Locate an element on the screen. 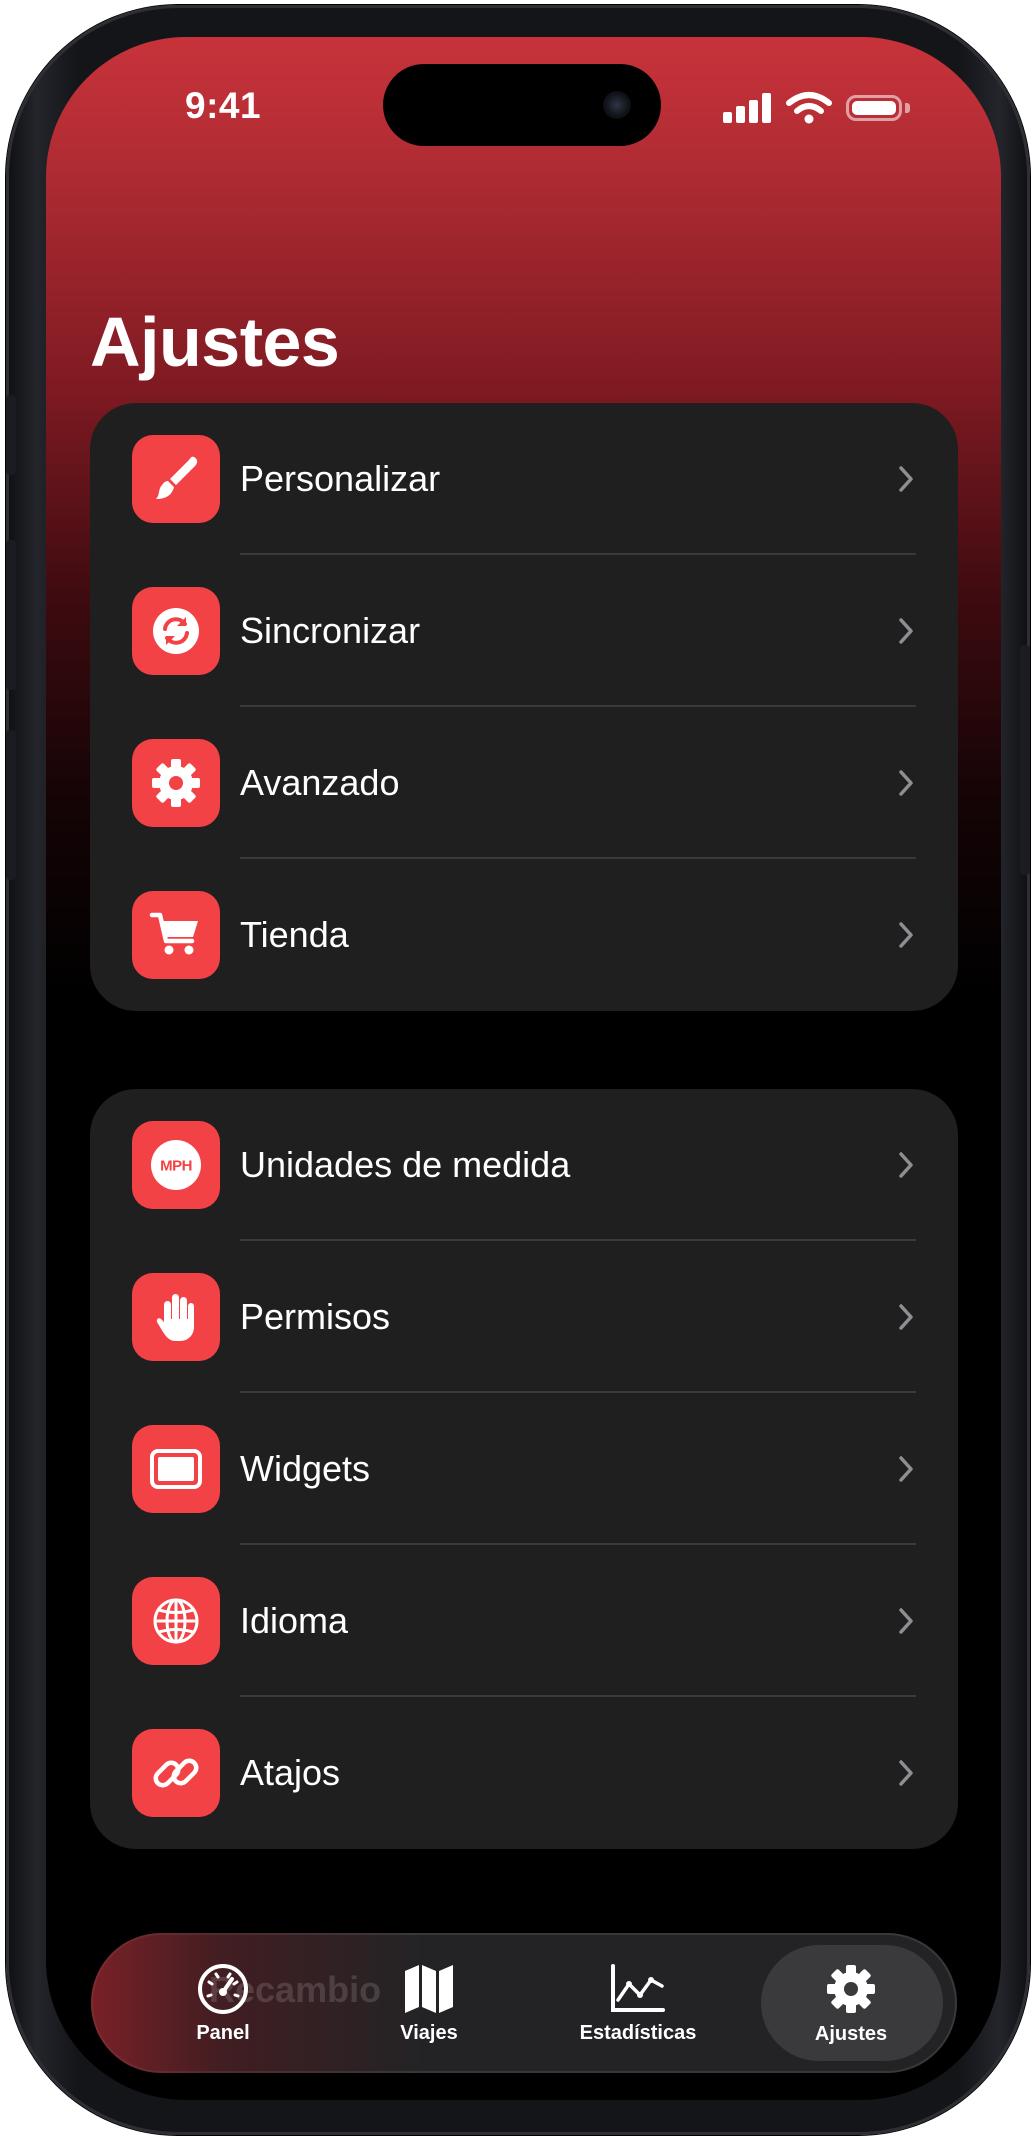 Image resolution: width=1034 pixels, height=2141 pixels. tab-viajes: Viajes is located at coordinates (429, 2003).